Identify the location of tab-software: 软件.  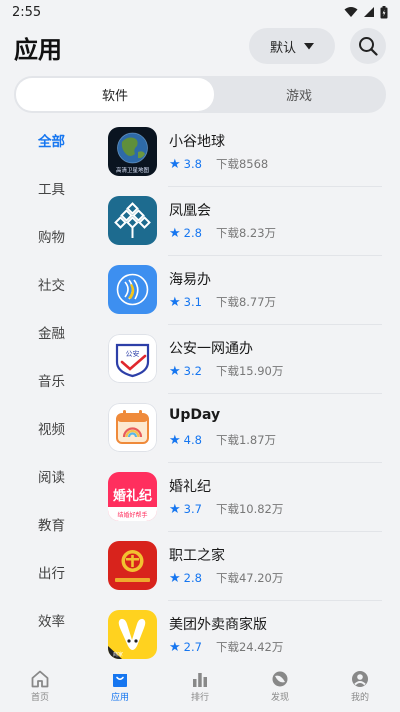
(115, 94).